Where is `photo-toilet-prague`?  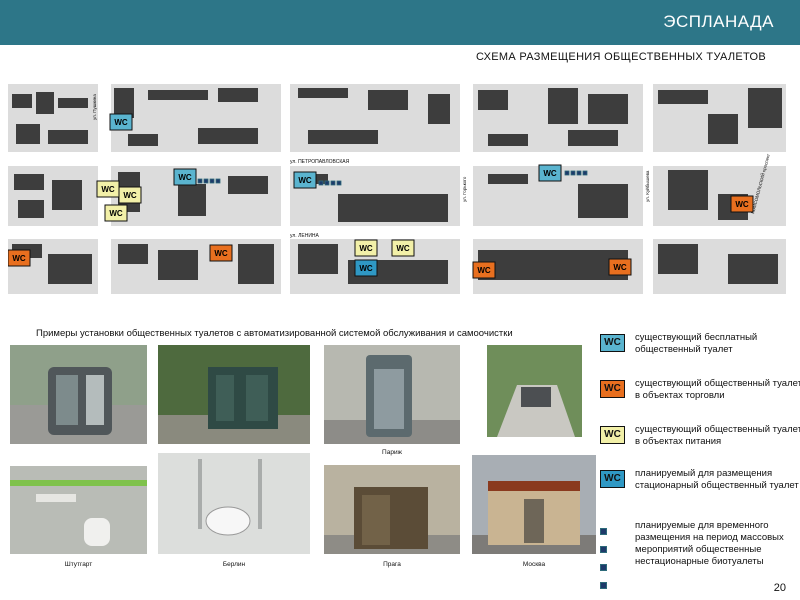
photo-toilet-prague is located at coordinates (392, 509).